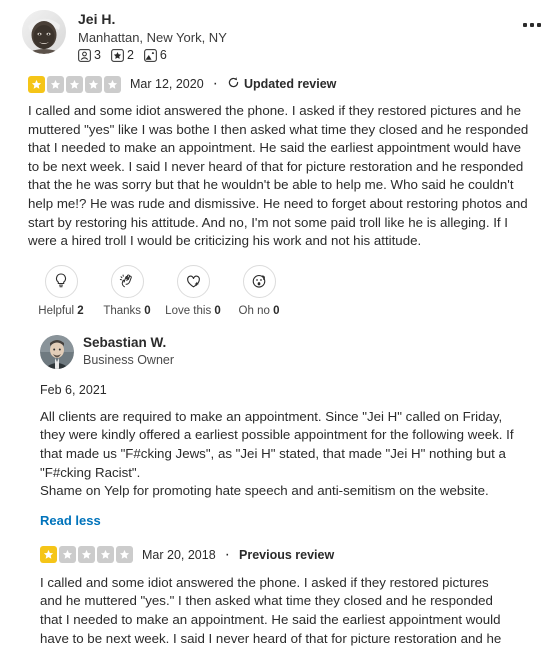  I want to click on star-rating, so click(74, 84).